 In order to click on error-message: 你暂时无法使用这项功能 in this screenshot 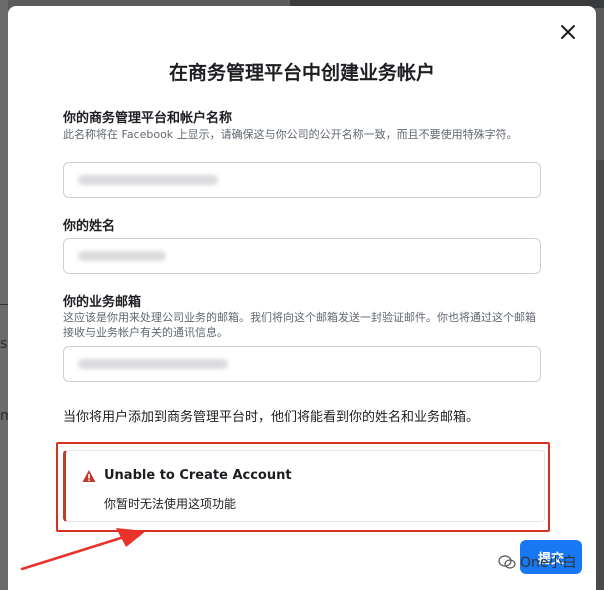, I will do `click(170, 504)`.